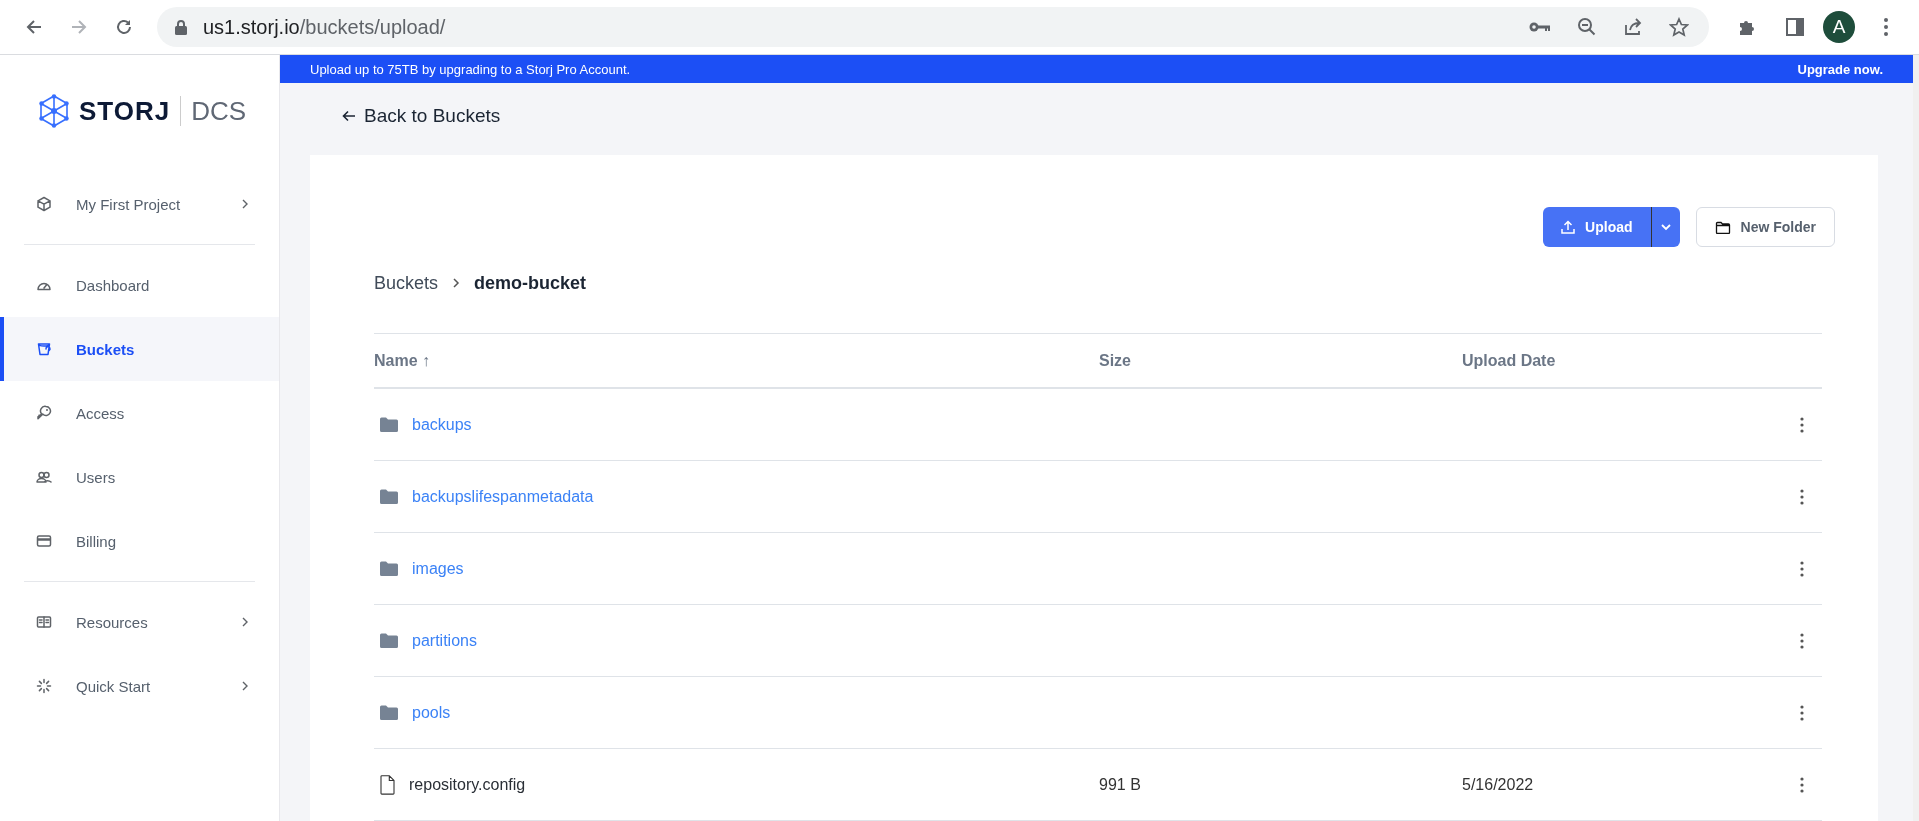  I want to click on address-bar: us1.storj.io/buckets/upload/, so click(933, 27).